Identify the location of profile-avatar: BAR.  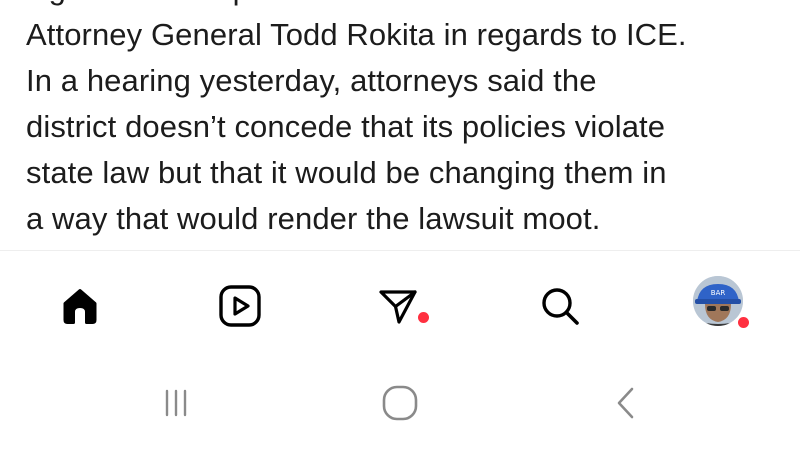
(718, 301).